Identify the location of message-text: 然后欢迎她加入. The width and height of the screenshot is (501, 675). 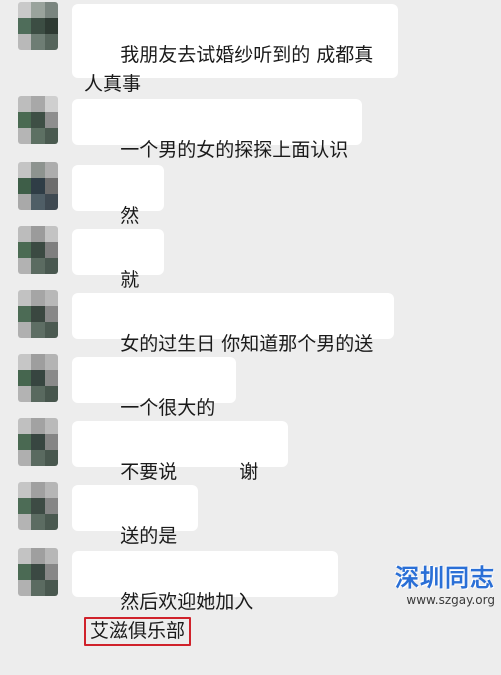
(187, 602).